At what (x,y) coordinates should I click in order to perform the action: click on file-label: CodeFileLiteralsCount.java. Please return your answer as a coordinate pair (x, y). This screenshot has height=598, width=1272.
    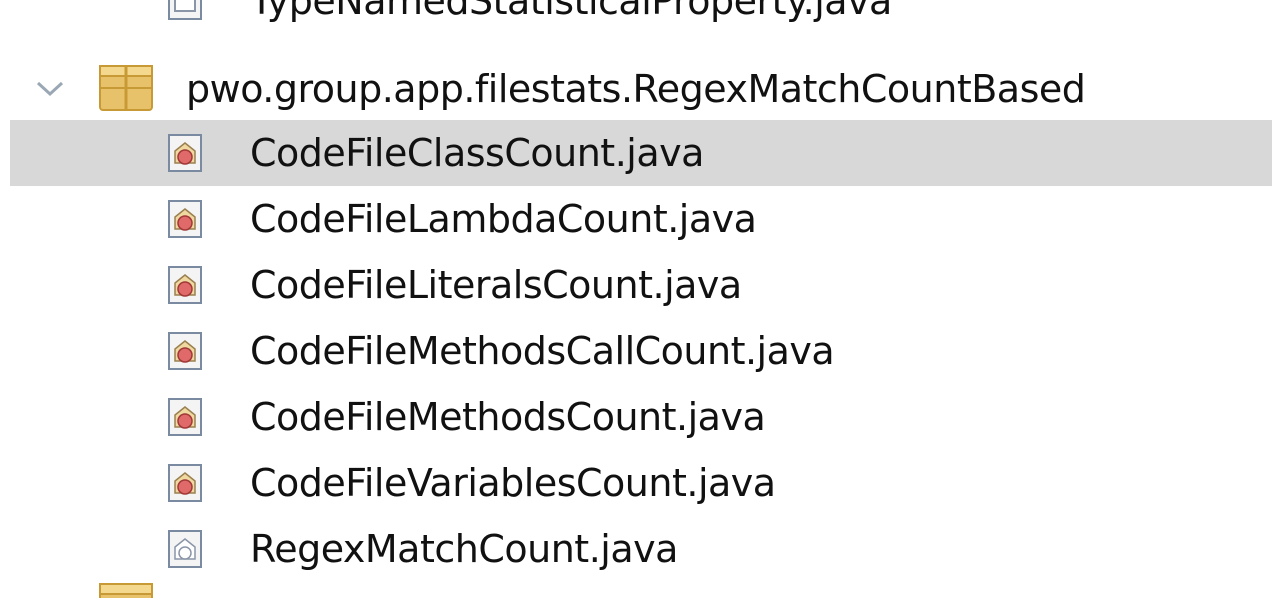
    Looking at the image, I should click on (496, 285).